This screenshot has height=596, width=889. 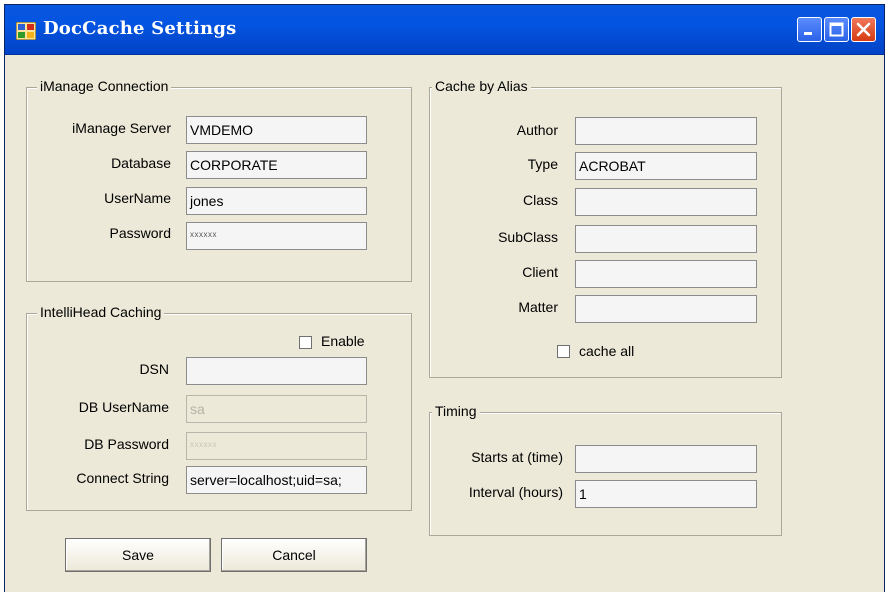 I want to click on enable-checkbox, so click(x=305, y=342).